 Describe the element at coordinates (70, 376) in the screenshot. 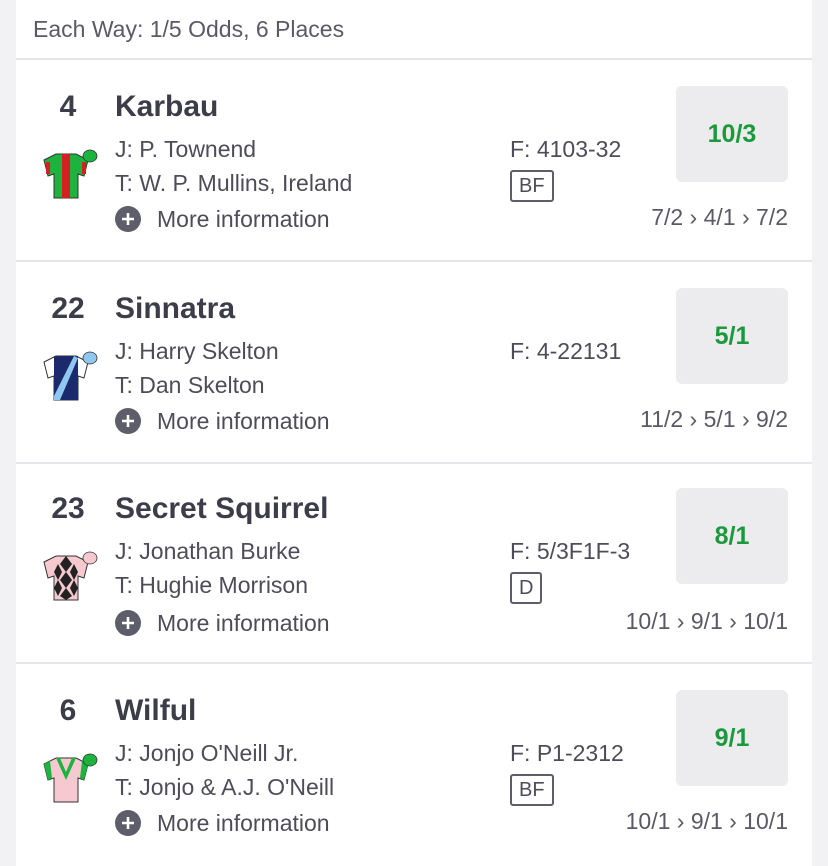

I see `navy-white-sash-silks-icon` at that location.